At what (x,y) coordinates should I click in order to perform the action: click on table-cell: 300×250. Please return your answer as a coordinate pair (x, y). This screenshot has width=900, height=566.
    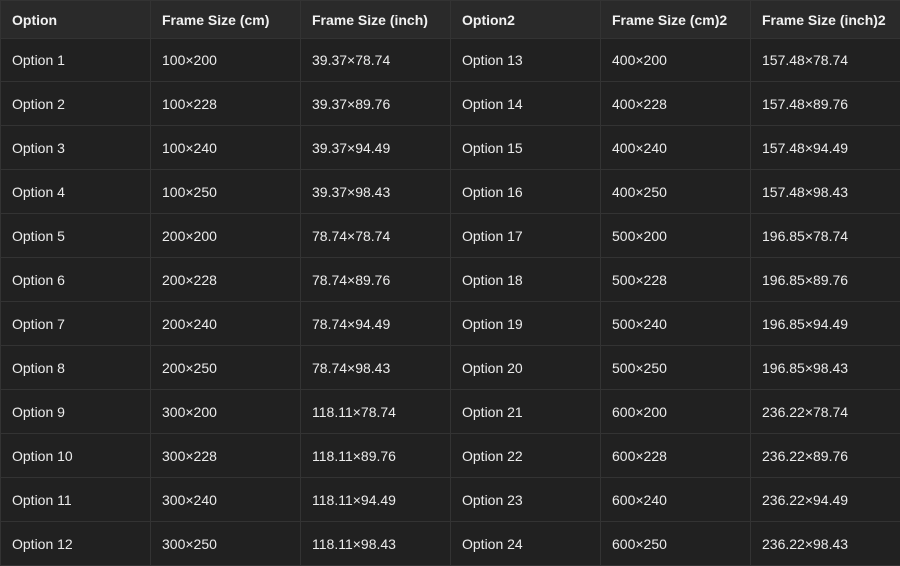
    Looking at the image, I should click on (226, 544).